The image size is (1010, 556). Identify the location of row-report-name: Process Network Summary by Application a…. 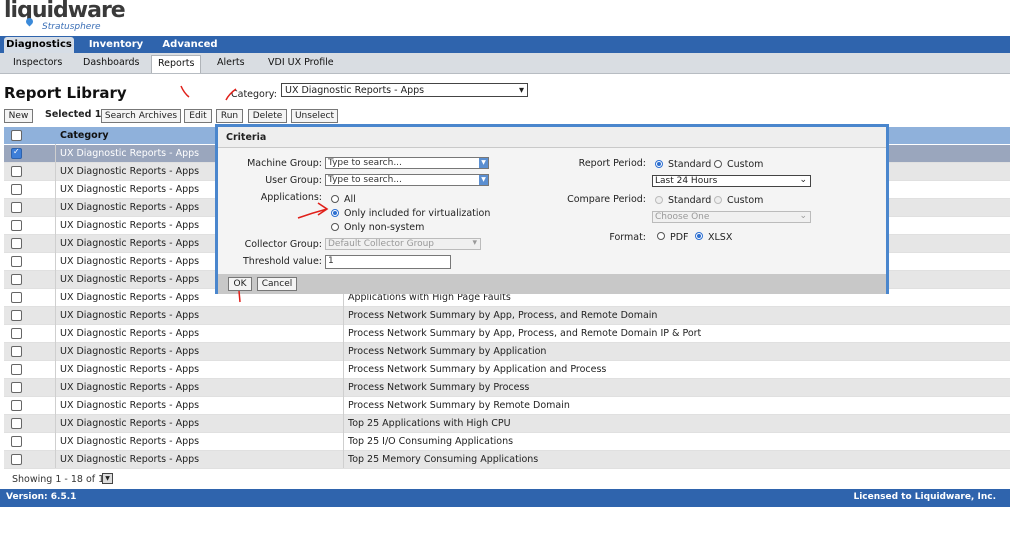
(477, 369).